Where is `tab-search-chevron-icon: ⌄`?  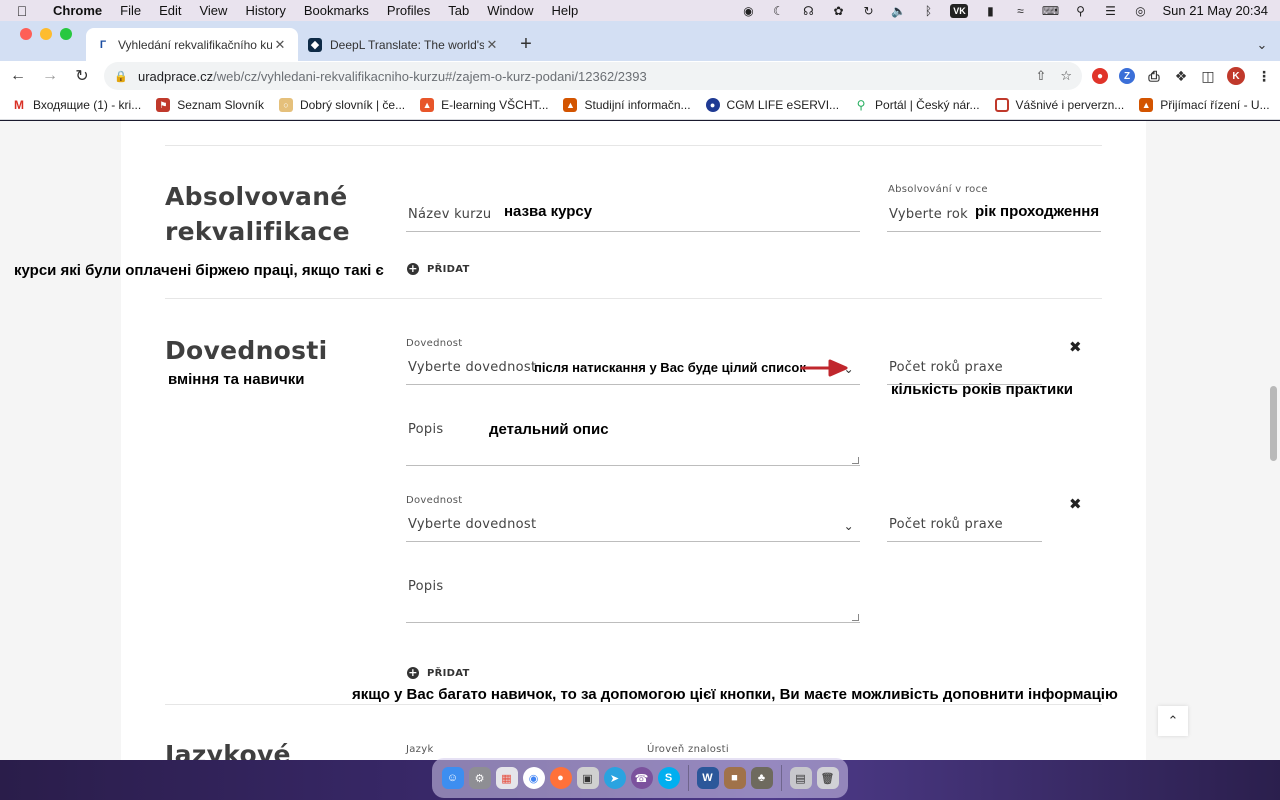 tab-search-chevron-icon: ⌄ is located at coordinates (1262, 44).